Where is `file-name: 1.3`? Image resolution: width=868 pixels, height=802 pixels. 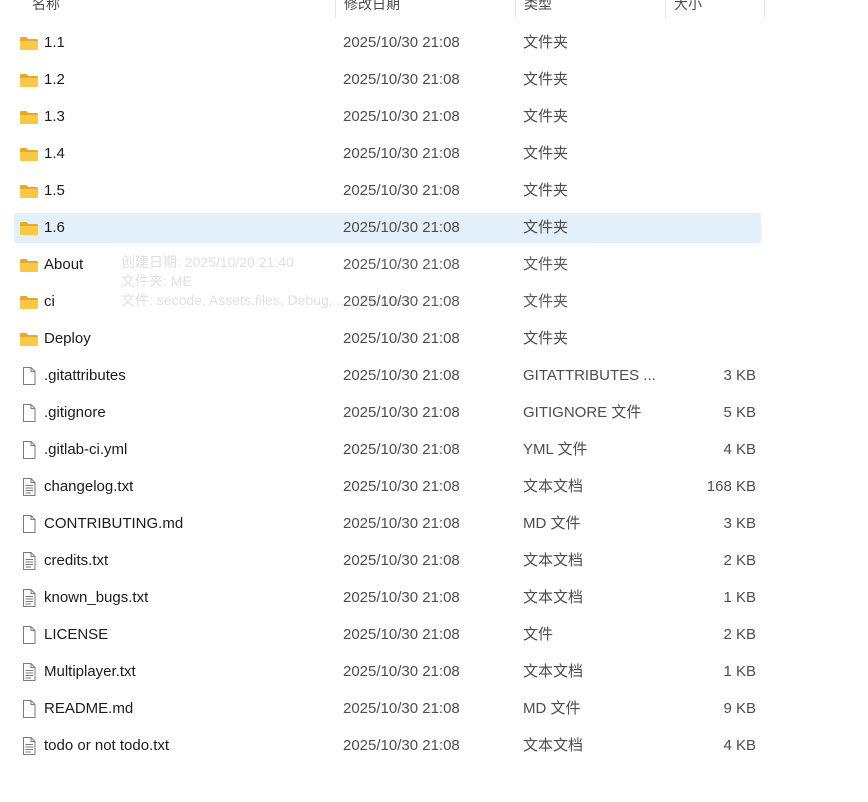 file-name: 1.3 is located at coordinates (54, 116).